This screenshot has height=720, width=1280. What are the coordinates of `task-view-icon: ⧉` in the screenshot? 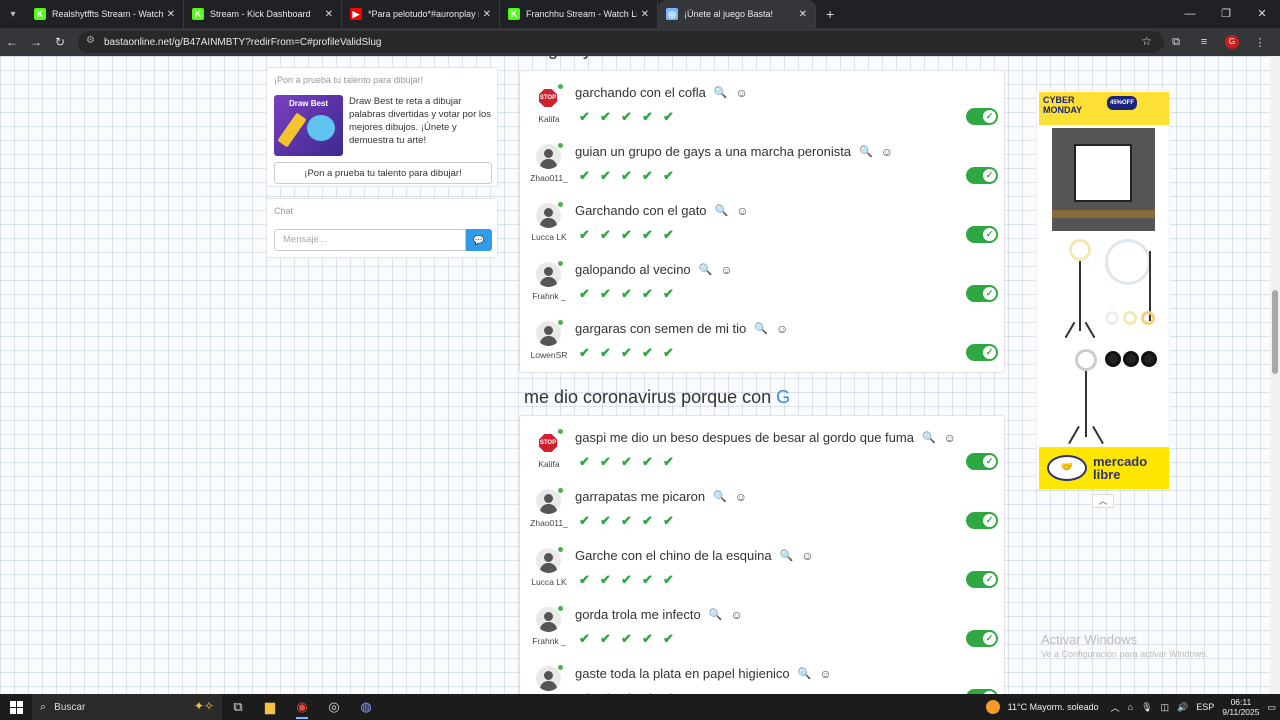 It's located at (238, 707).